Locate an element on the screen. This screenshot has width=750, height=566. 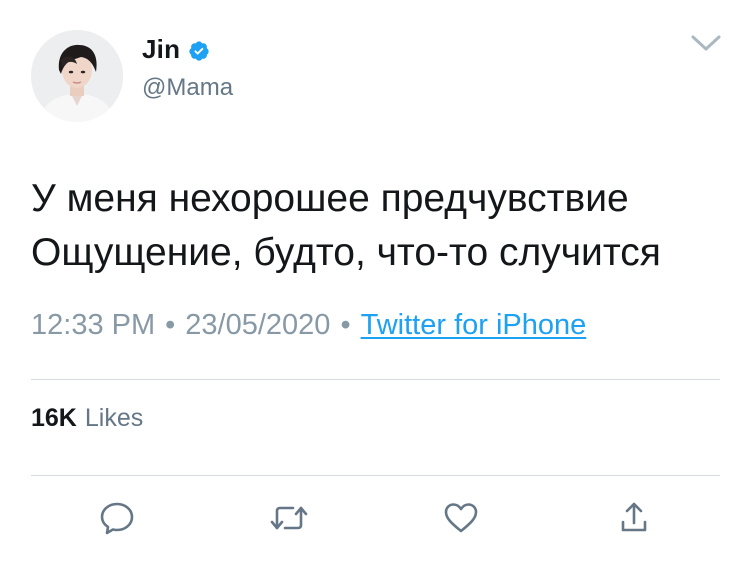
avatar is located at coordinates (77, 76).